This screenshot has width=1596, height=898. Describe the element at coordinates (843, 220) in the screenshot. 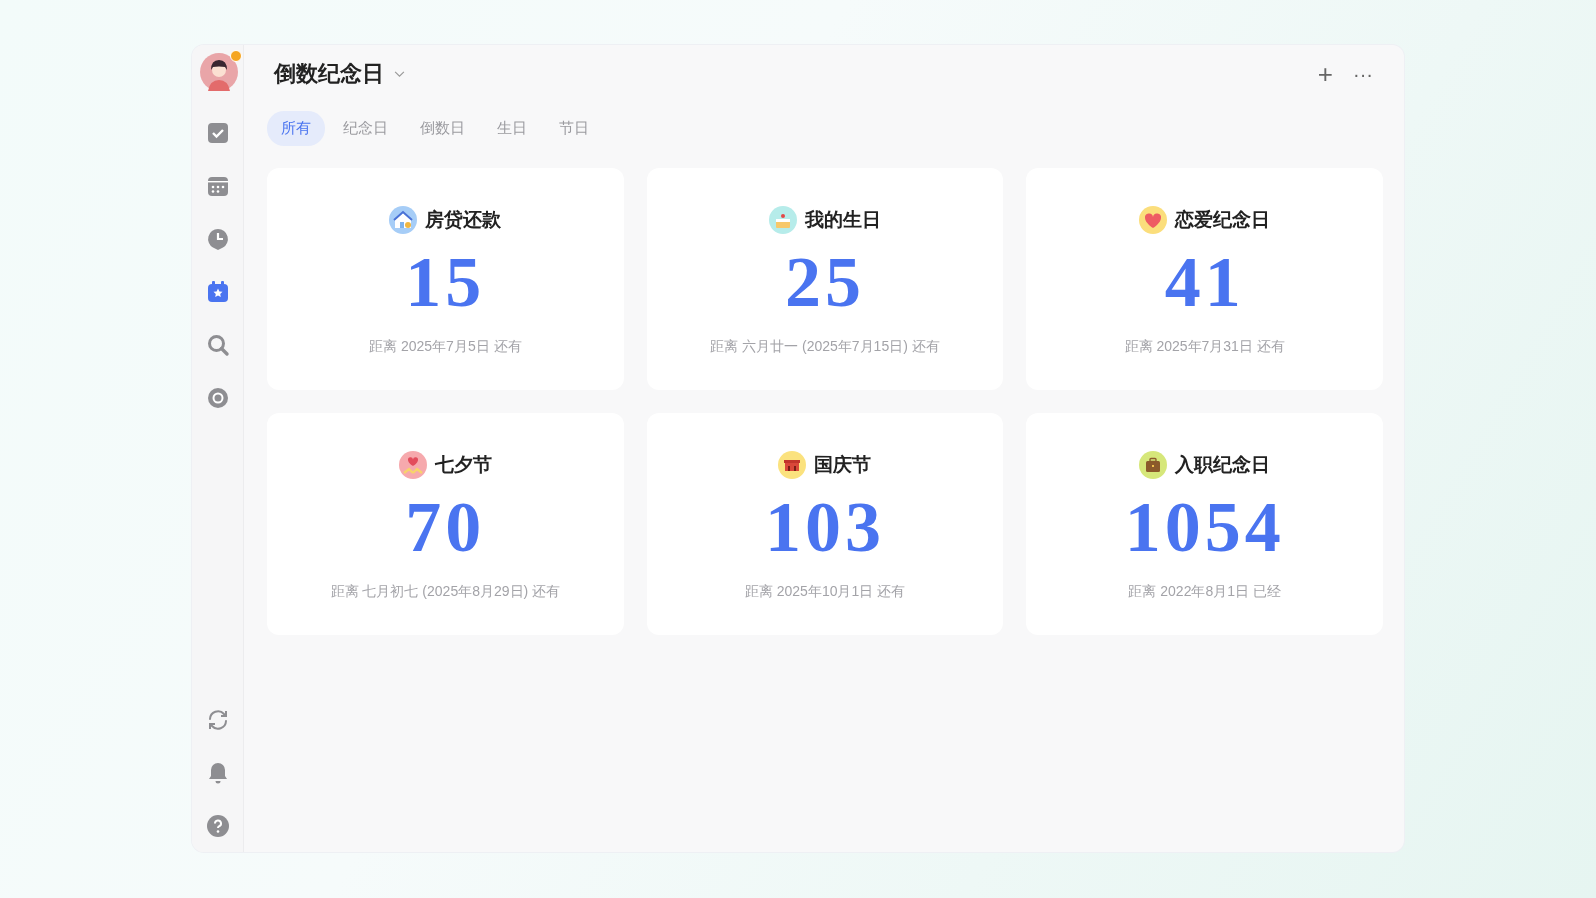

I see `event-title: 我的生日` at that location.